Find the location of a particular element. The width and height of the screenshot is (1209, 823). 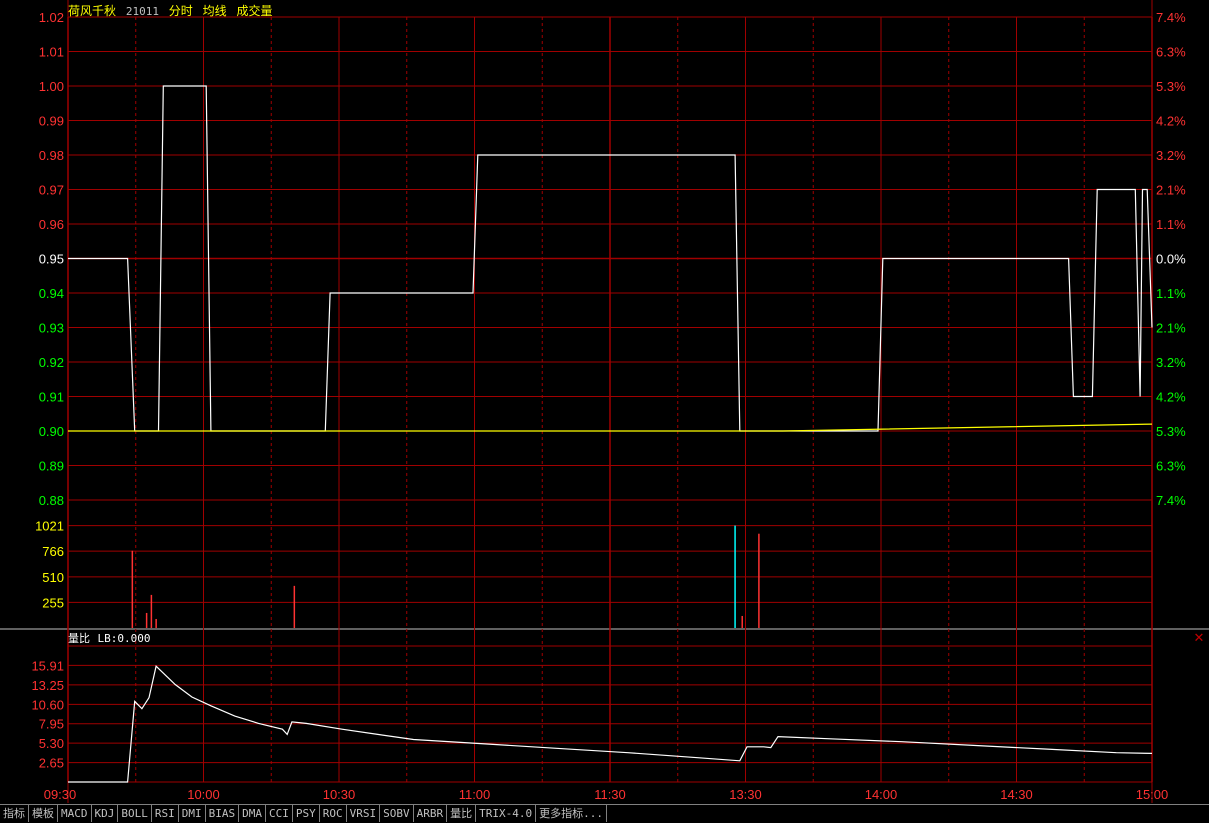

indicator-tab: DMI is located at coordinates (192, 813).